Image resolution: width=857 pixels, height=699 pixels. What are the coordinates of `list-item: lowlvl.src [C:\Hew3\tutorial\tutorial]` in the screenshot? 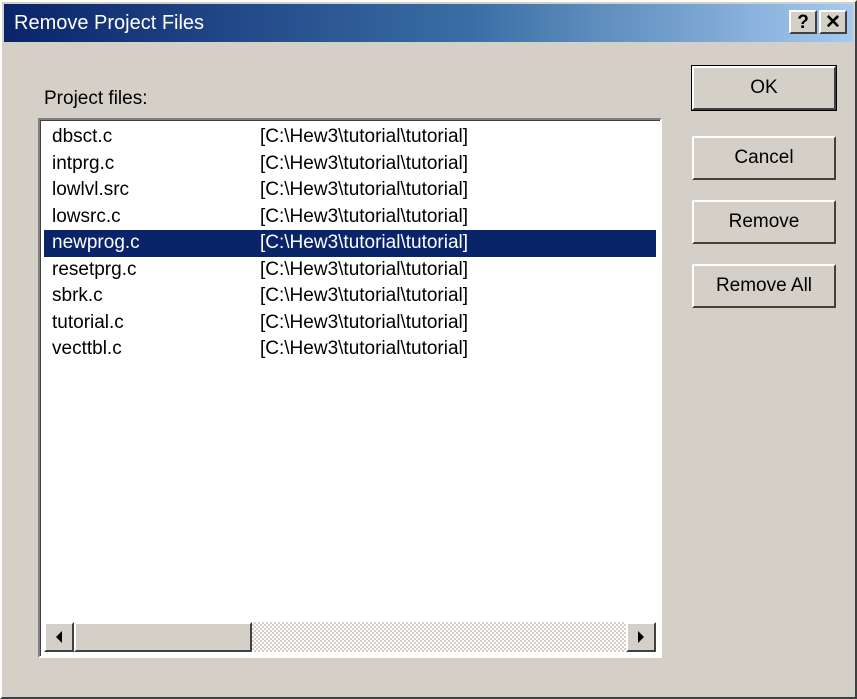 It's located at (350, 190).